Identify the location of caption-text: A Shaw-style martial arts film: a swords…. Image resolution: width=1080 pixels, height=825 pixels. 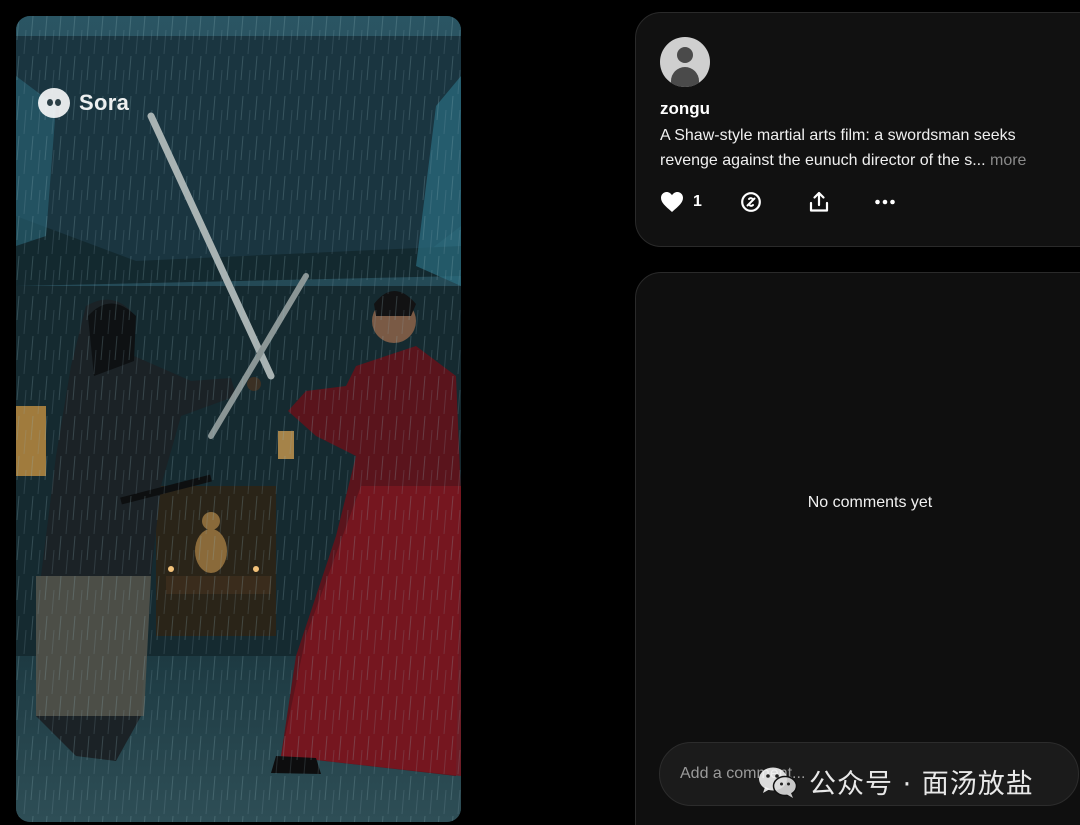
(838, 148).